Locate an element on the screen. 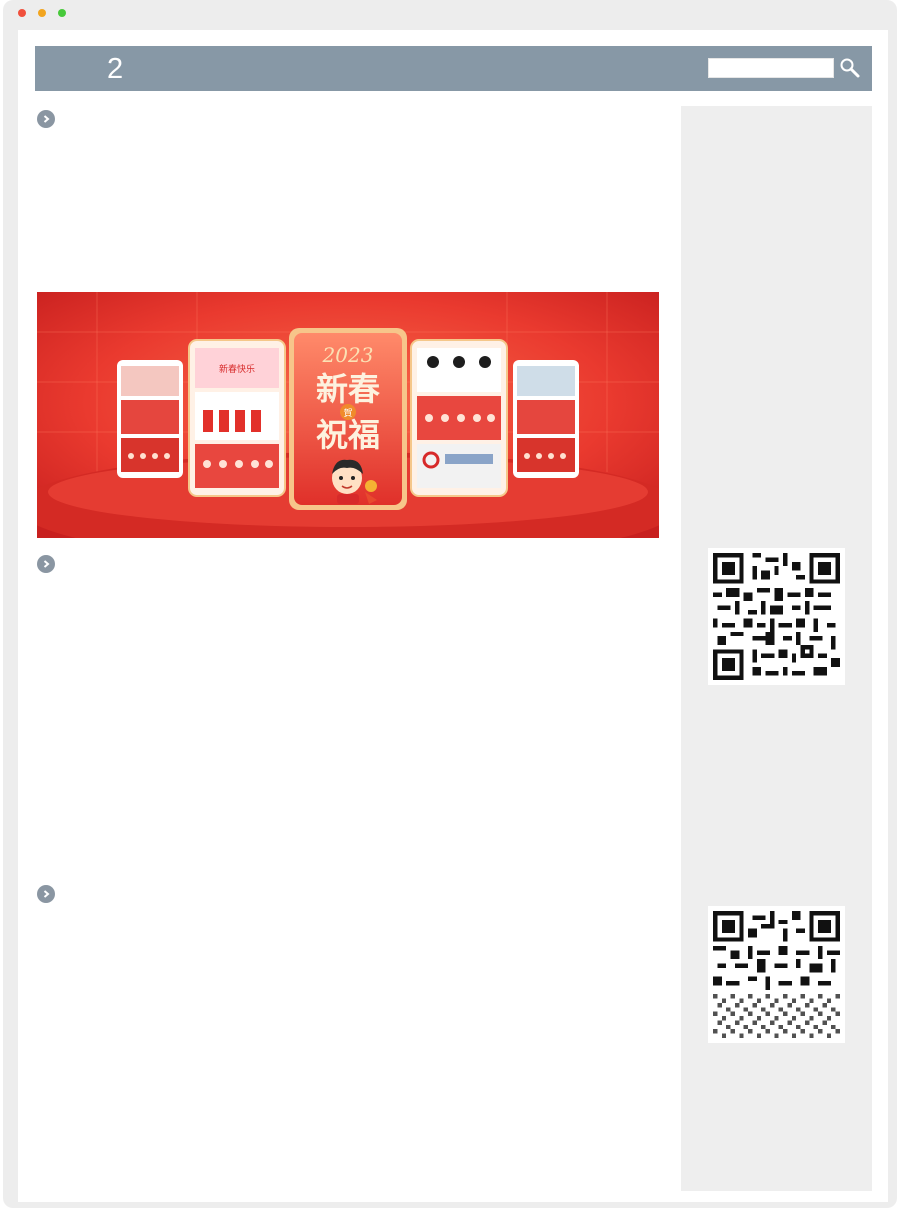 The image size is (897, 1208). banner-artwork: 新春快乐 2023 新春 賀 祝福 is located at coordinates (348, 415).